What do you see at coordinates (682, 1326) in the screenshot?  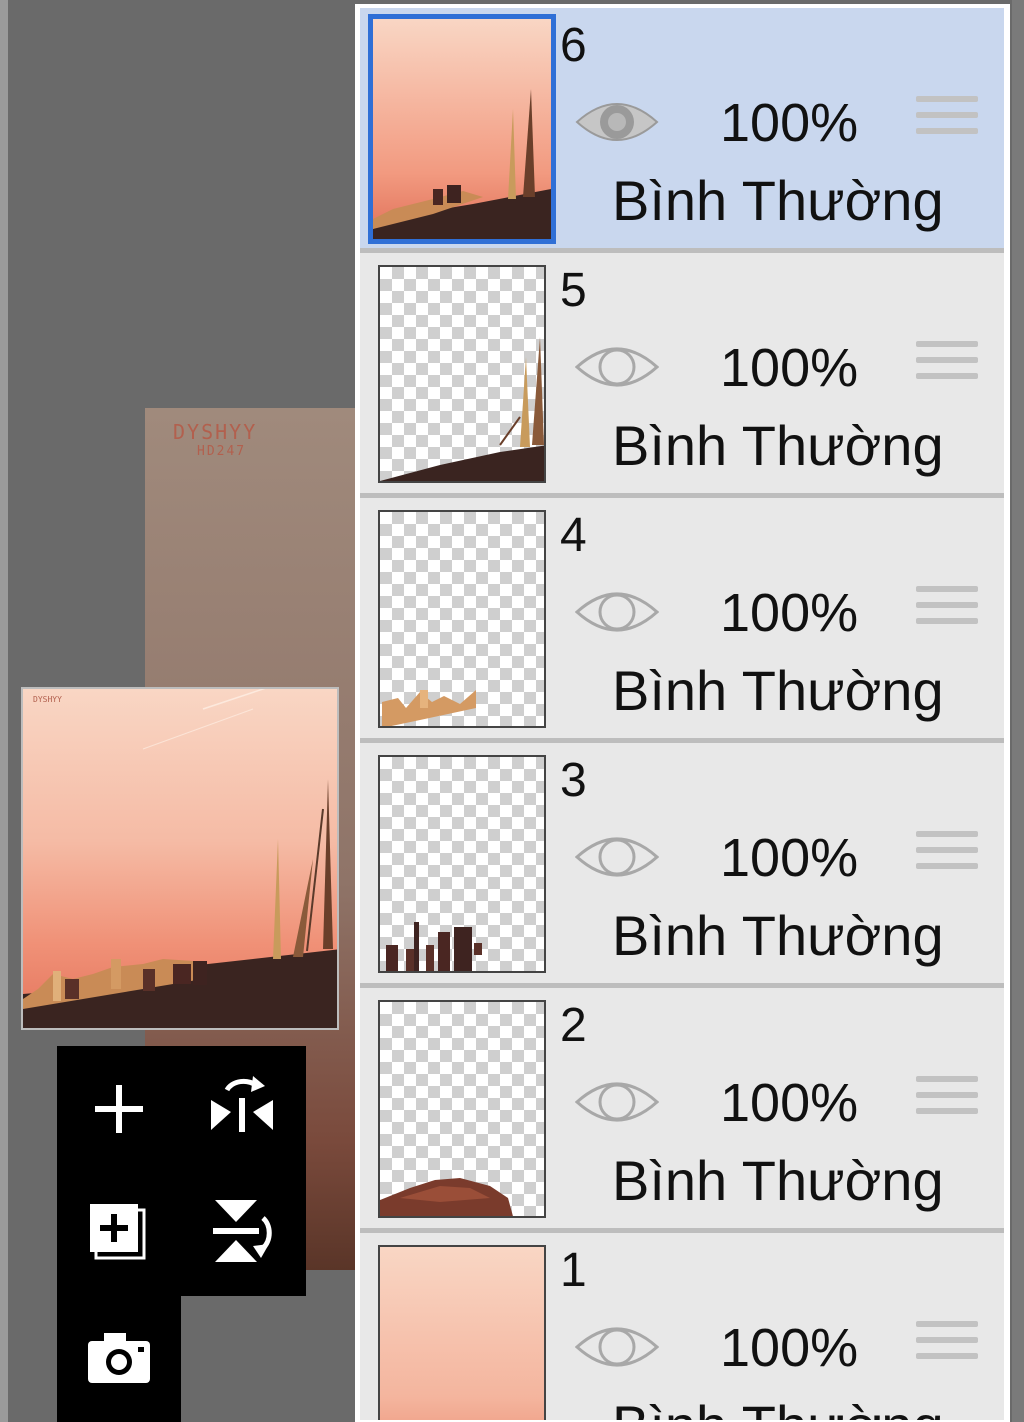 I see `layer-row-1: 1 100% Bình Thường` at bounding box center [682, 1326].